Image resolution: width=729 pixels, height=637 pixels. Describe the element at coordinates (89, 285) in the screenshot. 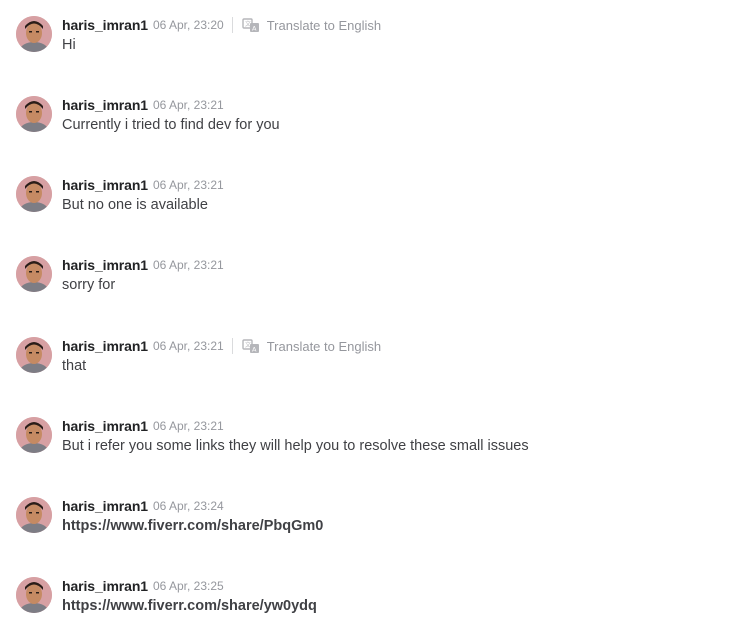

I see `message-text: sorry for` at that location.